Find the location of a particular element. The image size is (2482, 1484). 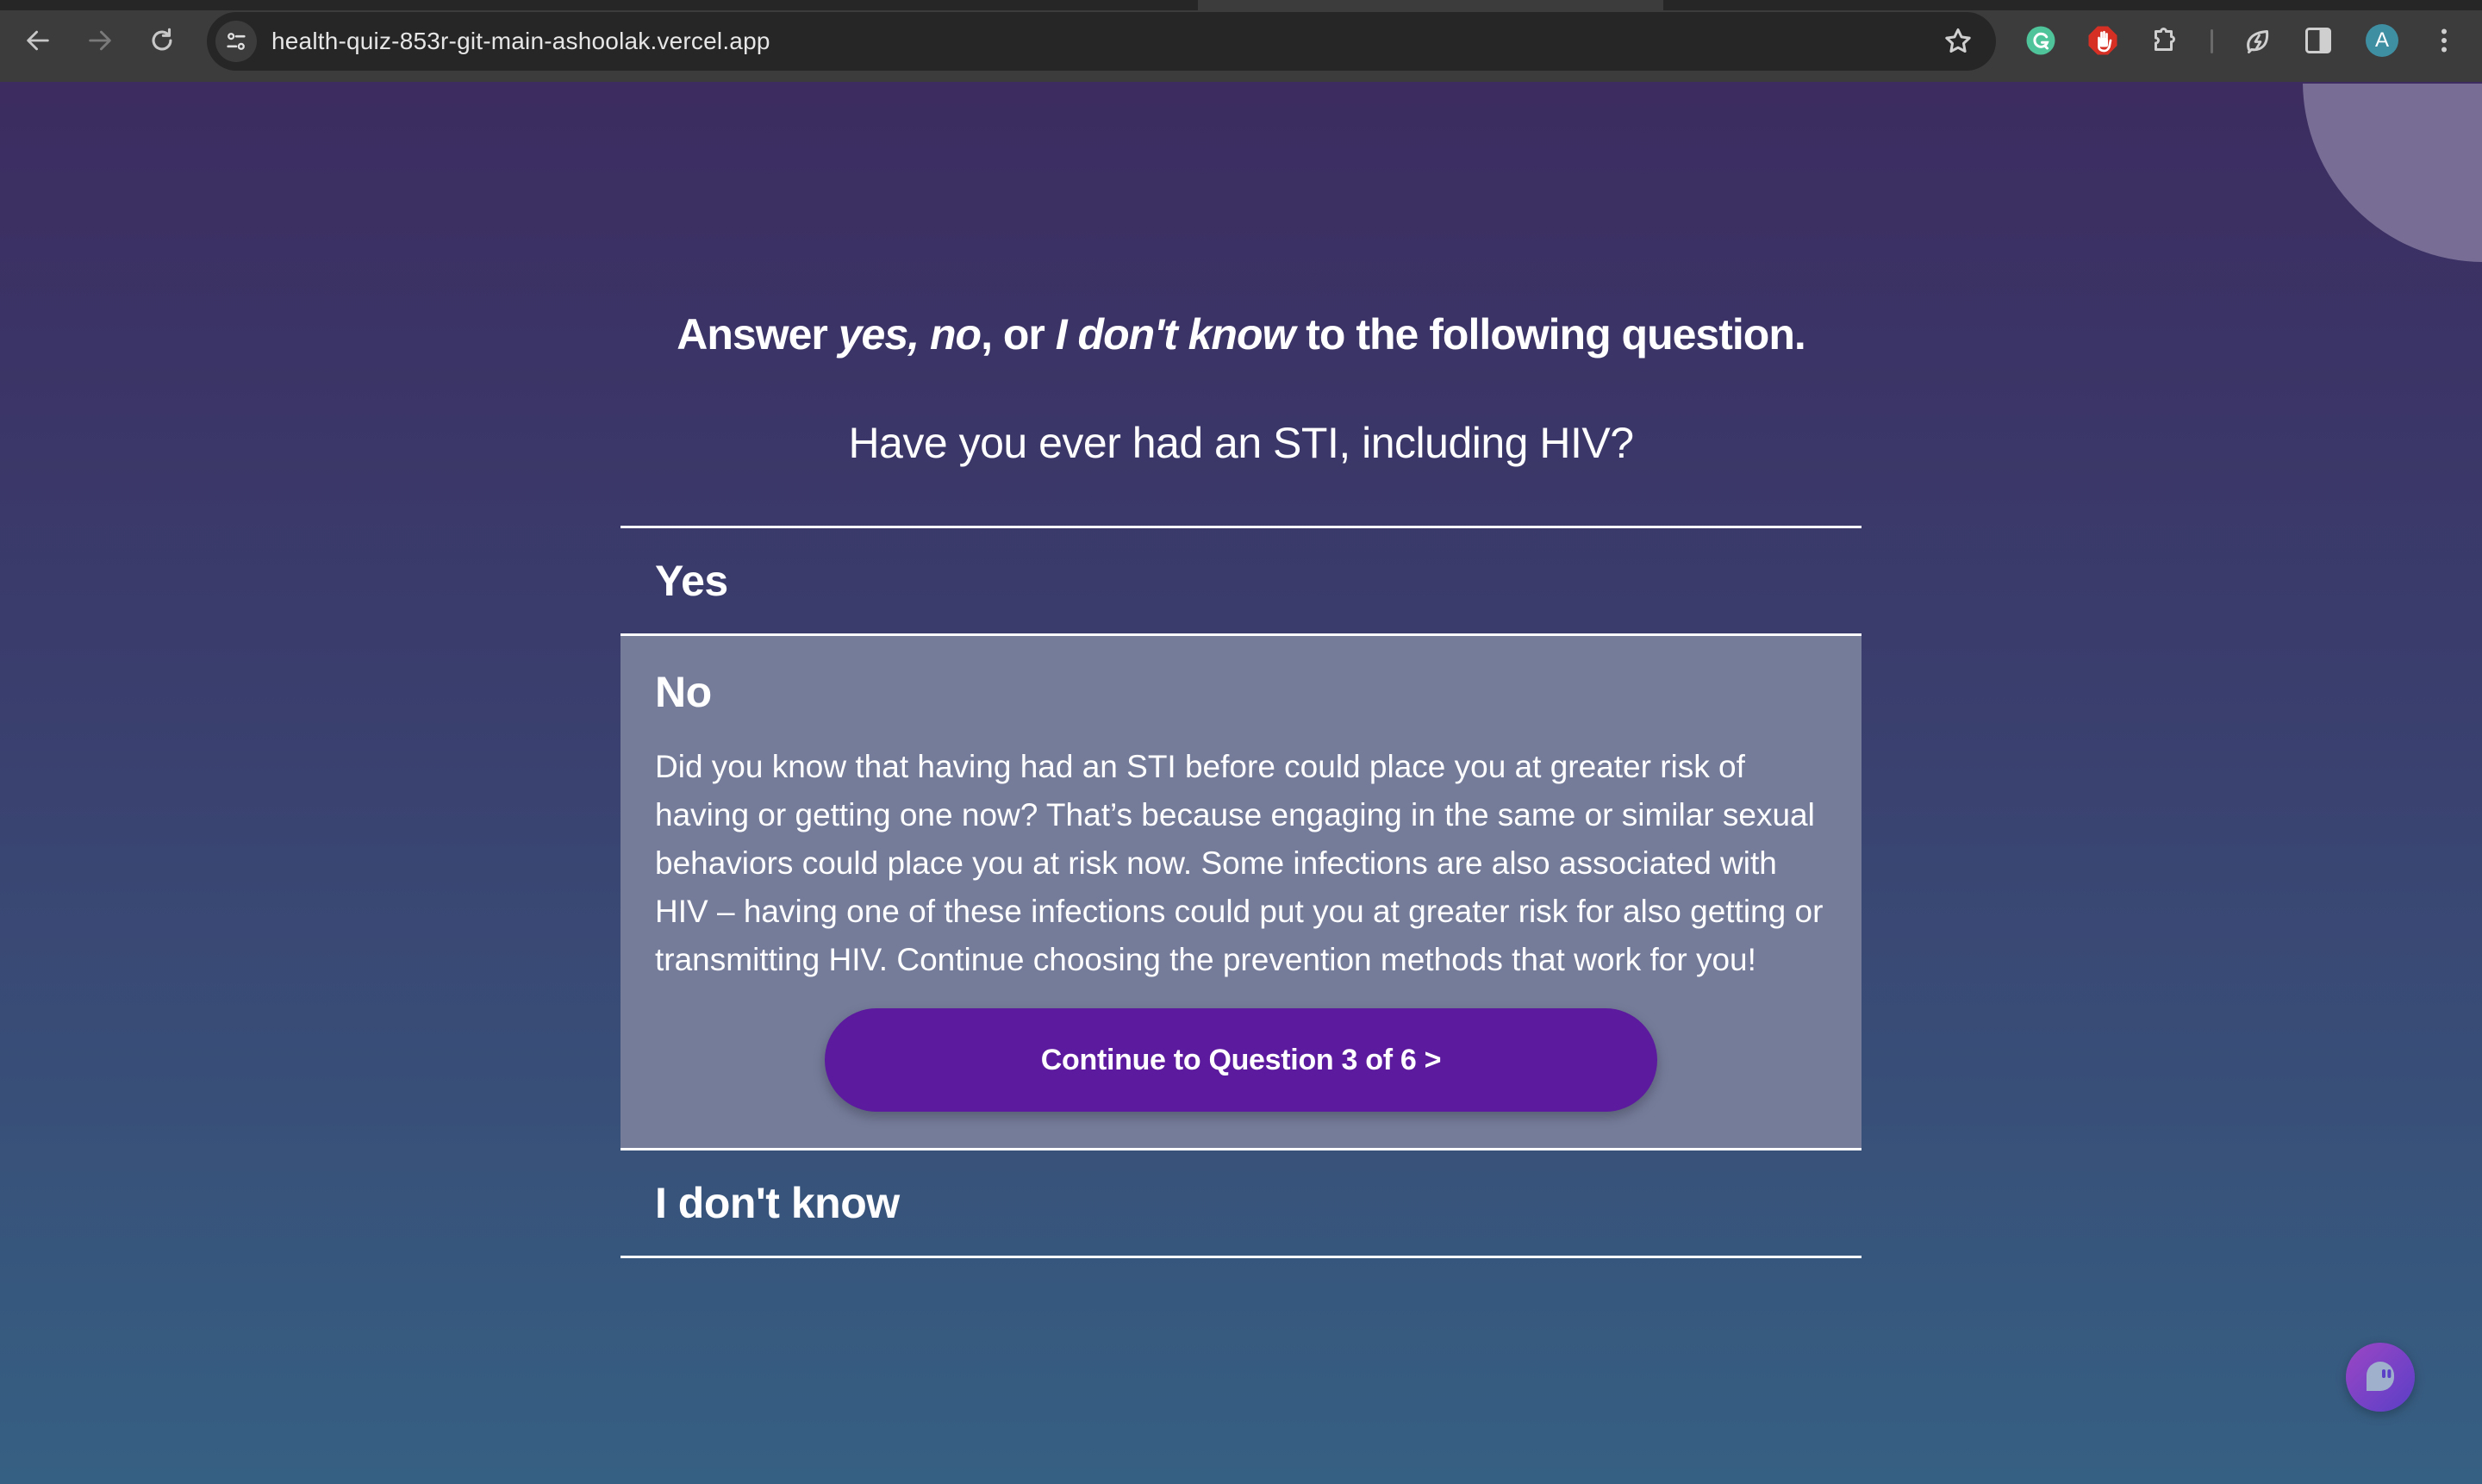

instructions-or: , or is located at coordinates (1018, 334).